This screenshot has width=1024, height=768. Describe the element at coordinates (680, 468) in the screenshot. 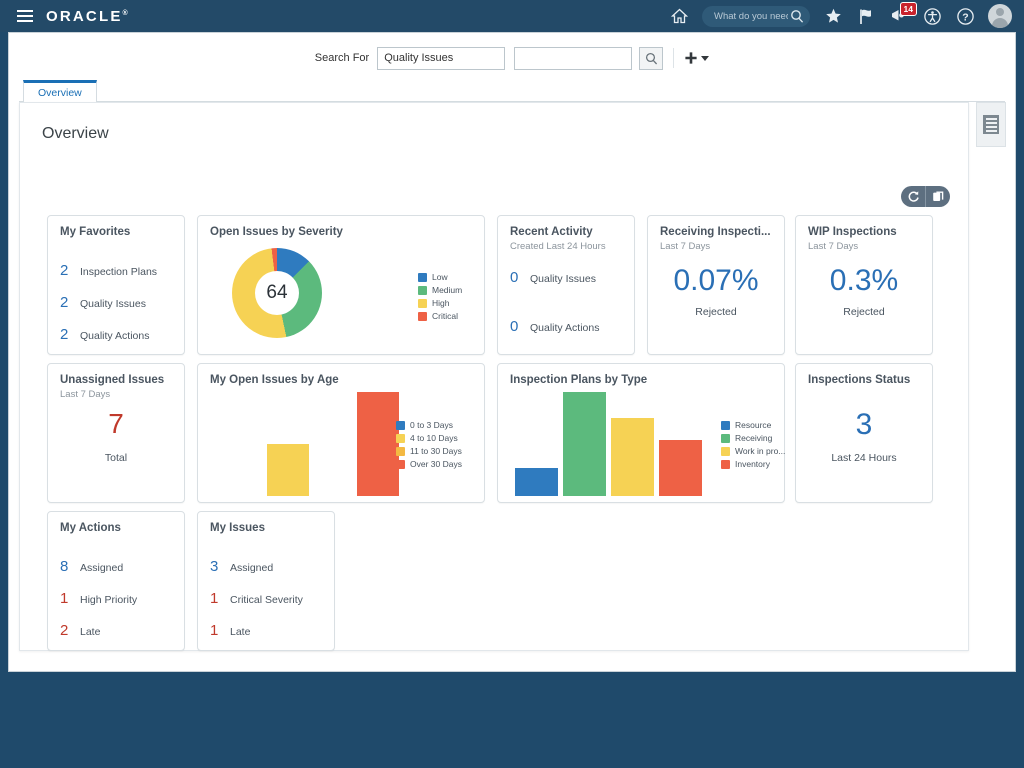

I see `bar-inventory` at that location.